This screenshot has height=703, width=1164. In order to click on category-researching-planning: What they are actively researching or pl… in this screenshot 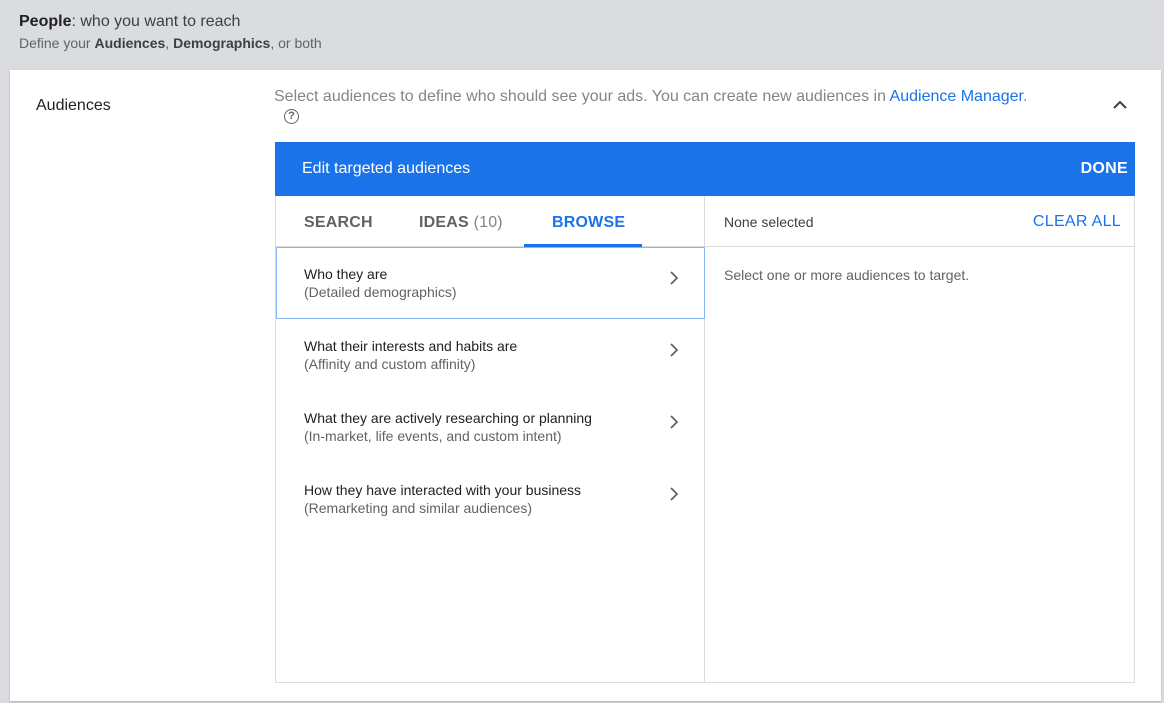, I will do `click(490, 427)`.